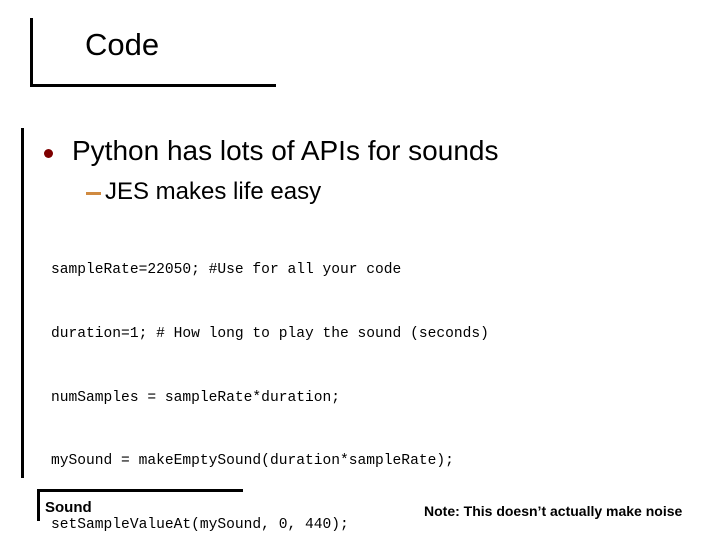  What do you see at coordinates (285, 150) in the screenshot?
I see `bullet-level1-label: Python has lots of APIs for sounds` at bounding box center [285, 150].